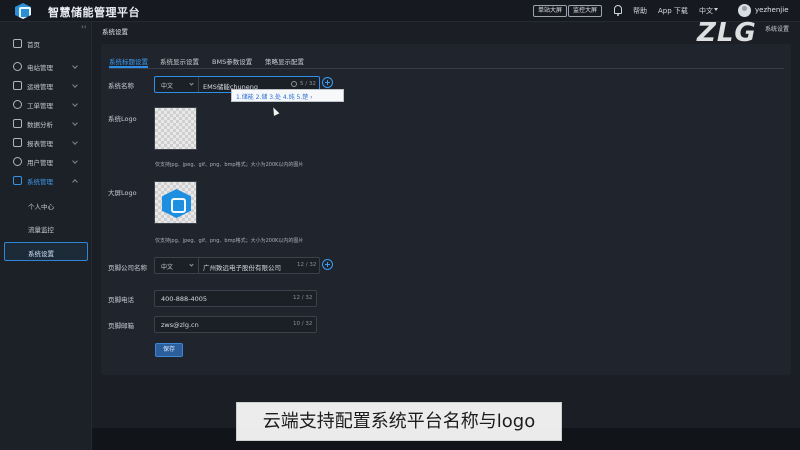 The width and height of the screenshot is (800, 450). I want to click on watermark-subtitle: 系统设置, so click(777, 29).